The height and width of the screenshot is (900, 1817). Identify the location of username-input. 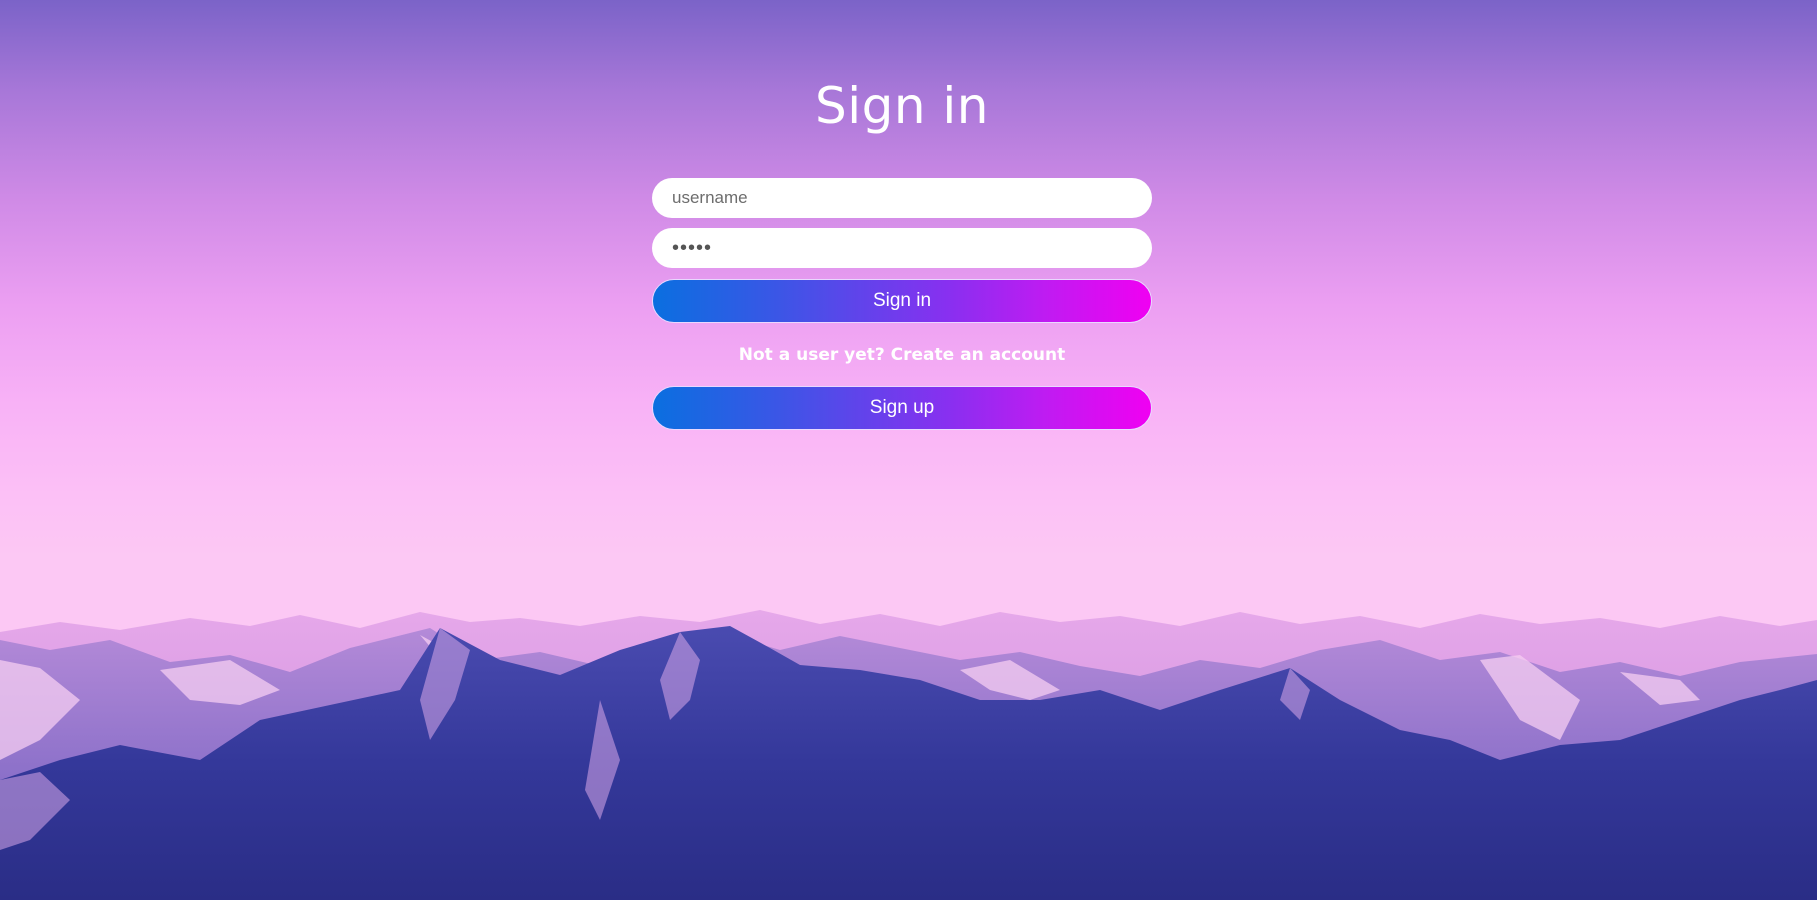
(902, 198).